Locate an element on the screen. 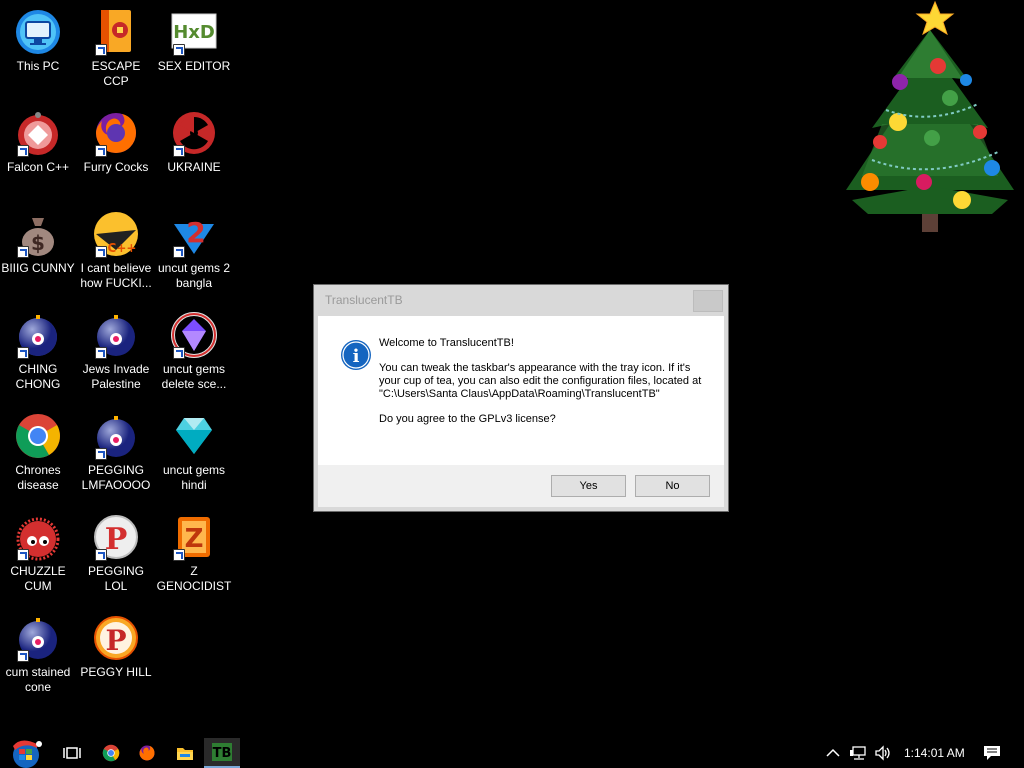 The image size is (1024, 768). taskbar-file-explorer is located at coordinates (185, 753).